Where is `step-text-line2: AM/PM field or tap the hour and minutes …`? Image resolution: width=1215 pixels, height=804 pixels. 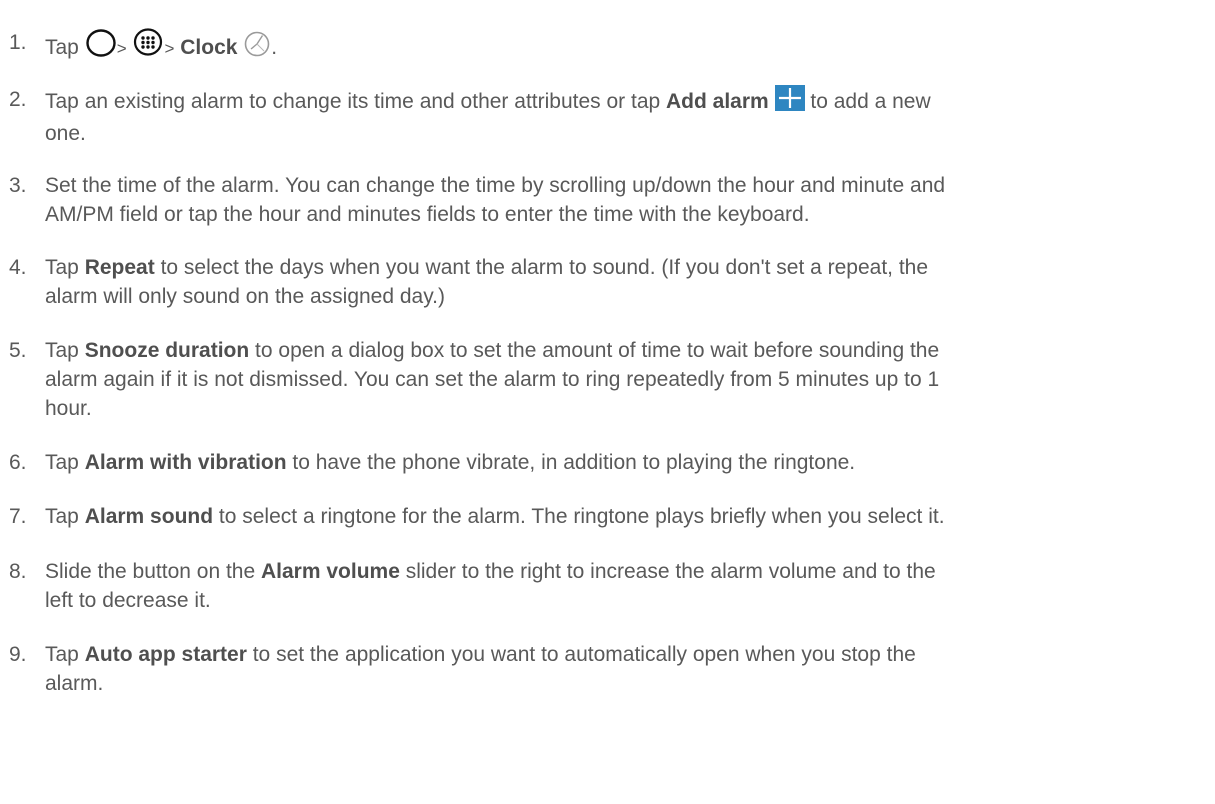 step-text-line2: AM/PM field or tap the hour and minutes … is located at coordinates (427, 214).